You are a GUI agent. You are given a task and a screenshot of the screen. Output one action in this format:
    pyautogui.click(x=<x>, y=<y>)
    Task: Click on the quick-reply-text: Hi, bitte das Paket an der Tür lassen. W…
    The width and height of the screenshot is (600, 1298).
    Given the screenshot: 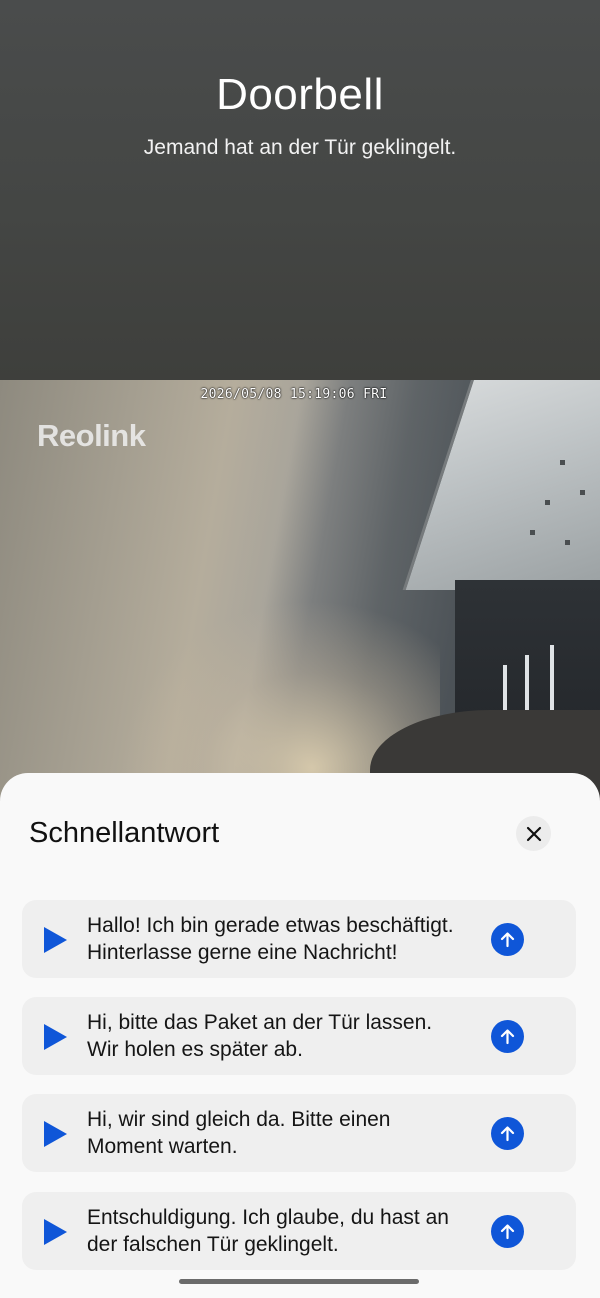 What is the action you would take?
    pyautogui.click(x=287, y=1036)
    